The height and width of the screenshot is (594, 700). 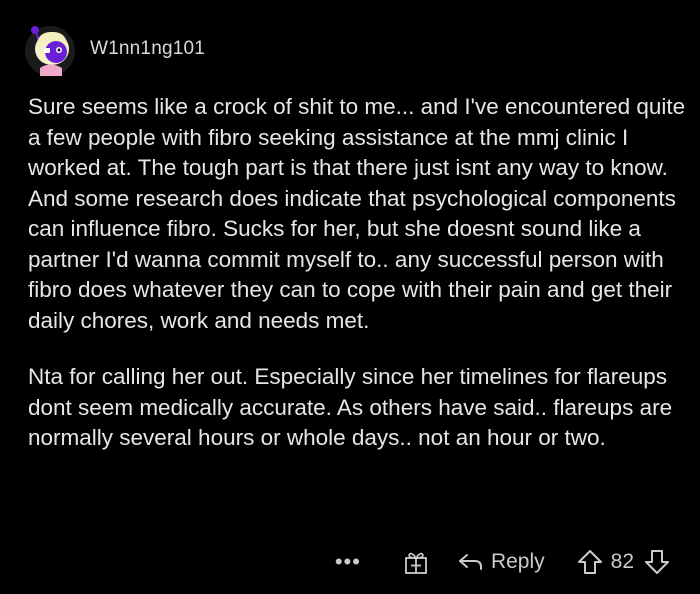 I want to click on award-gift-icon, so click(x=416, y=562).